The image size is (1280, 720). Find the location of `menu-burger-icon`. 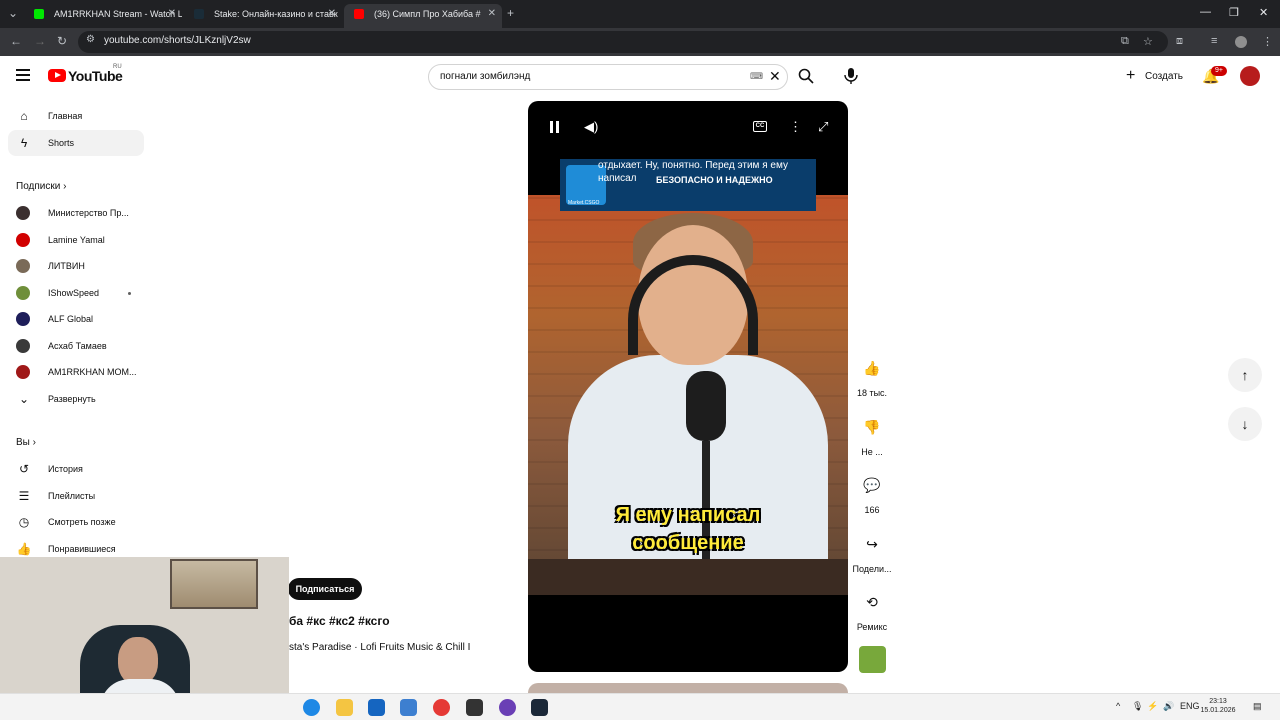

menu-burger-icon is located at coordinates (23, 75).